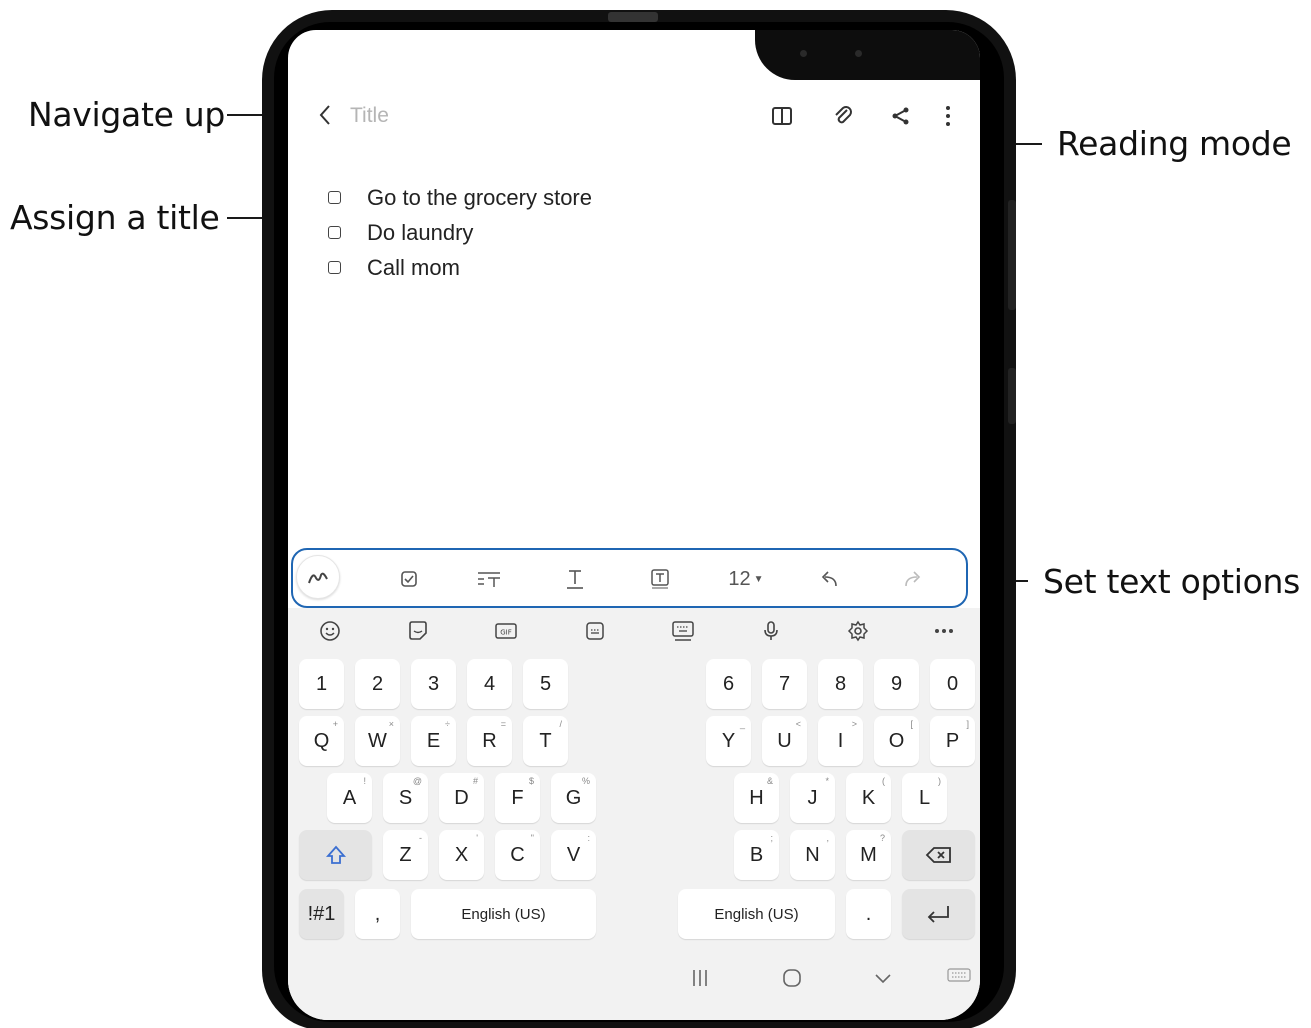 Image resolution: width=1311 pixels, height=1028 pixels. Describe the element at coordinates (545, 684) in the screenshot. I see `key-5: 5` at that location.